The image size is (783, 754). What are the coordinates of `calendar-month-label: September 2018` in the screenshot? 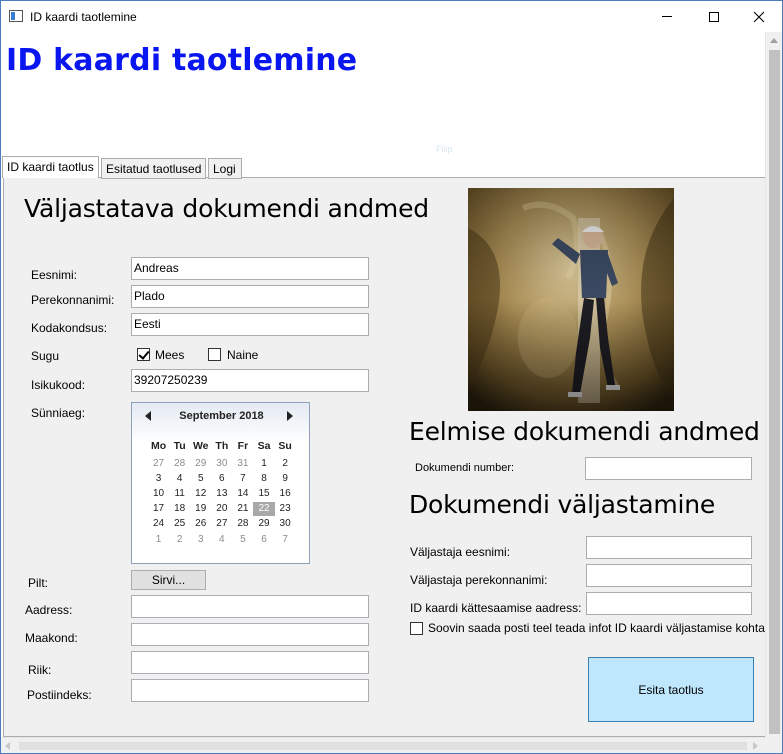 It's located at (221, 416).